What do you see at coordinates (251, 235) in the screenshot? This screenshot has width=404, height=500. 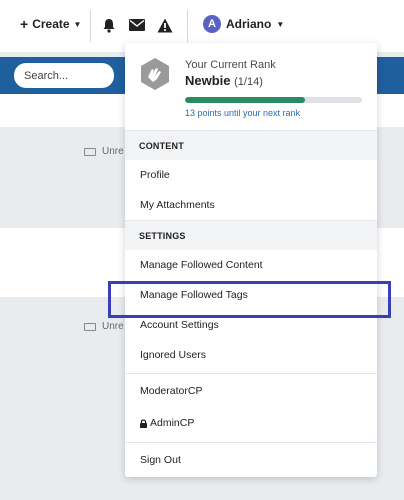 I see `settings-section-heading: SETTINGS` at bounding box center [251, 235].